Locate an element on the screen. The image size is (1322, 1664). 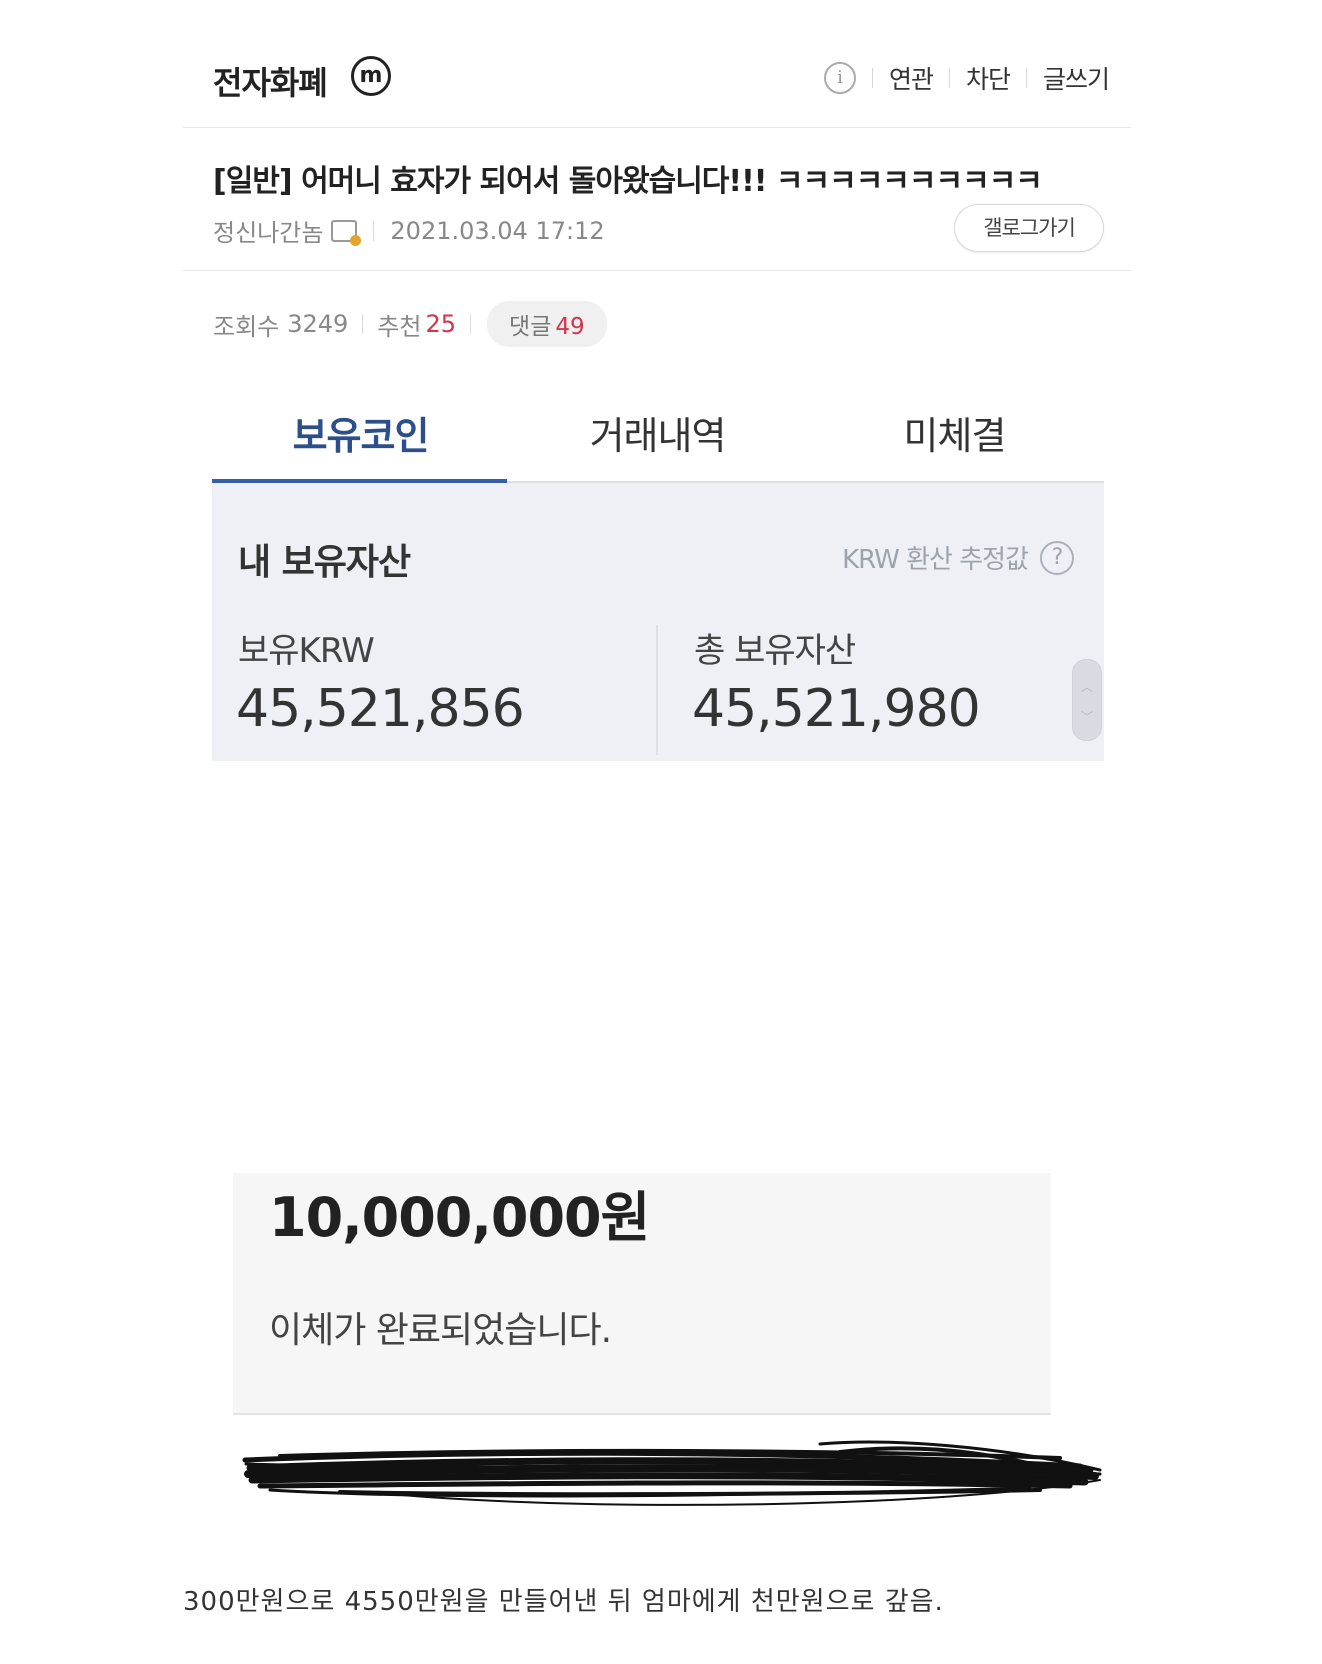
views-count: 3249 is located at coordinates (318, 324).